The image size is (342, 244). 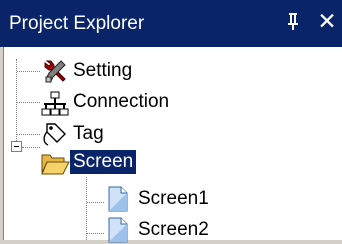 I want to click on tree-item-label: Screen2, so click(x=173, y=229).